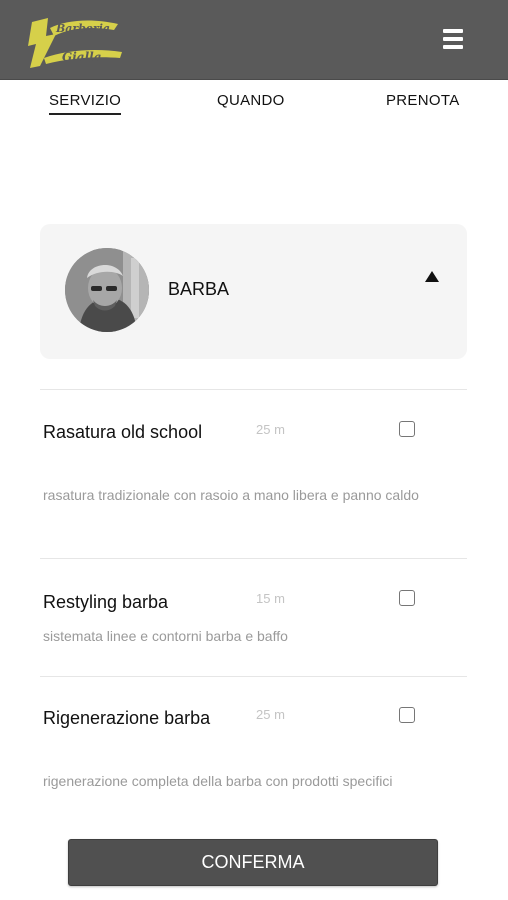  I want to click on hamburger-icon, so click(453, 39).